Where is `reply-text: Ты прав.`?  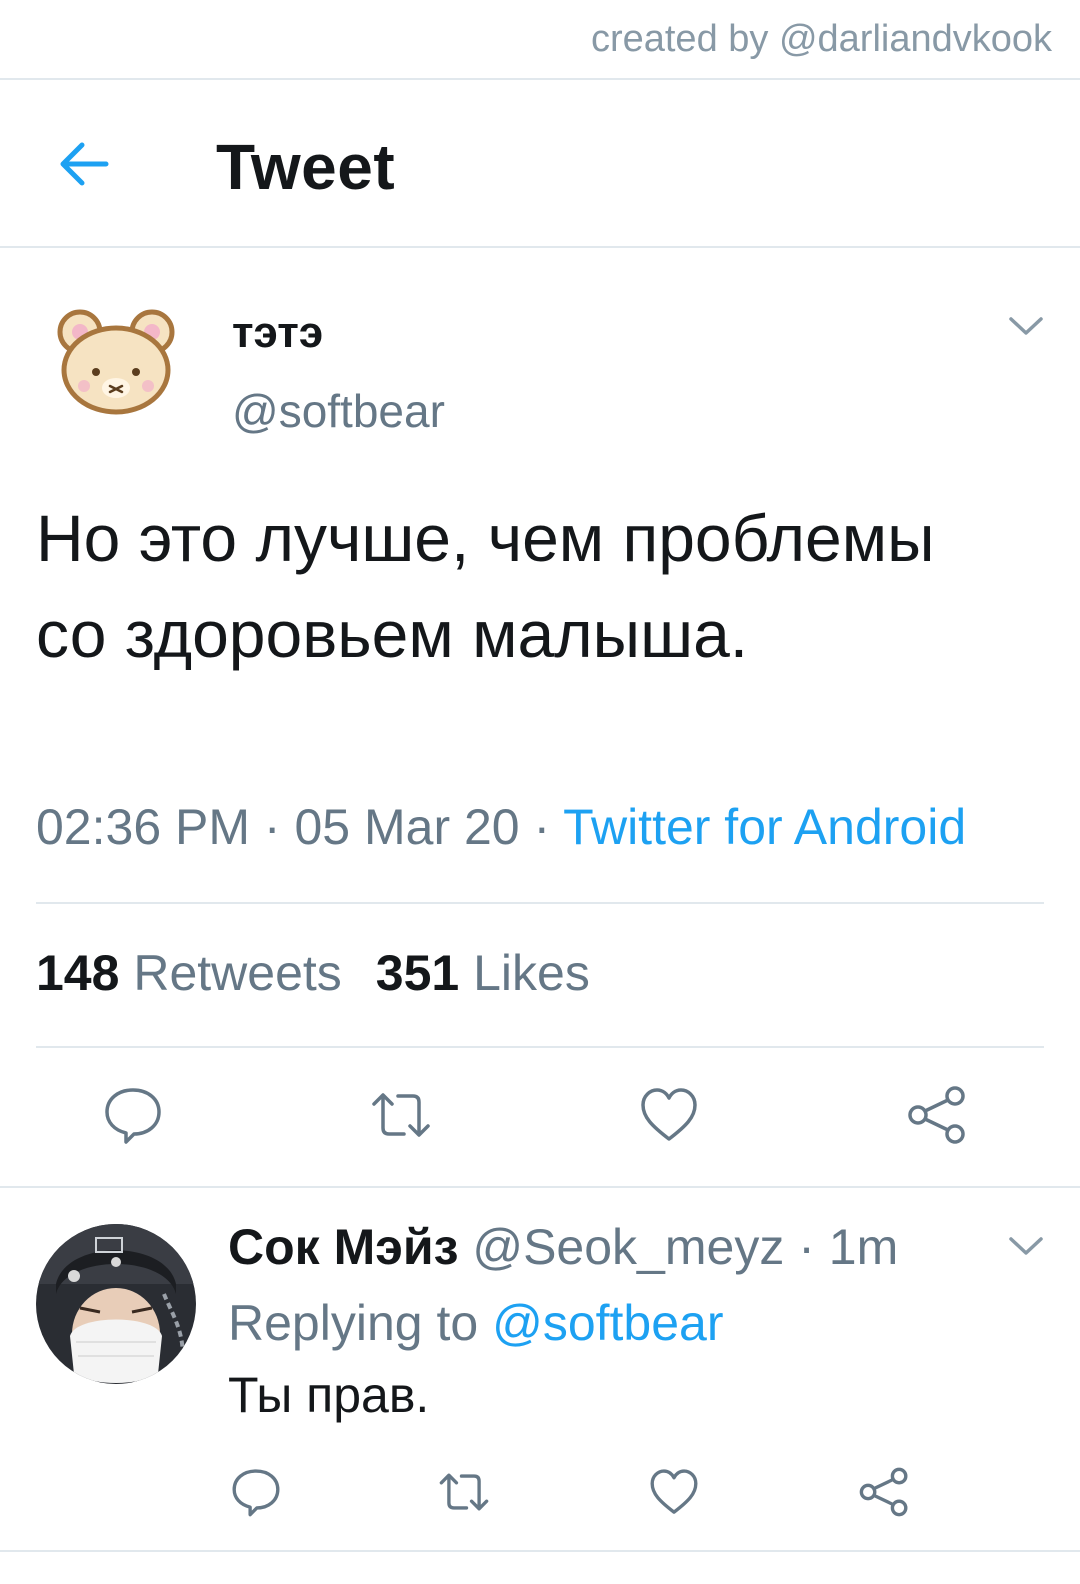 reply-text: Ты прав. is located at coordinates (329, 1395).